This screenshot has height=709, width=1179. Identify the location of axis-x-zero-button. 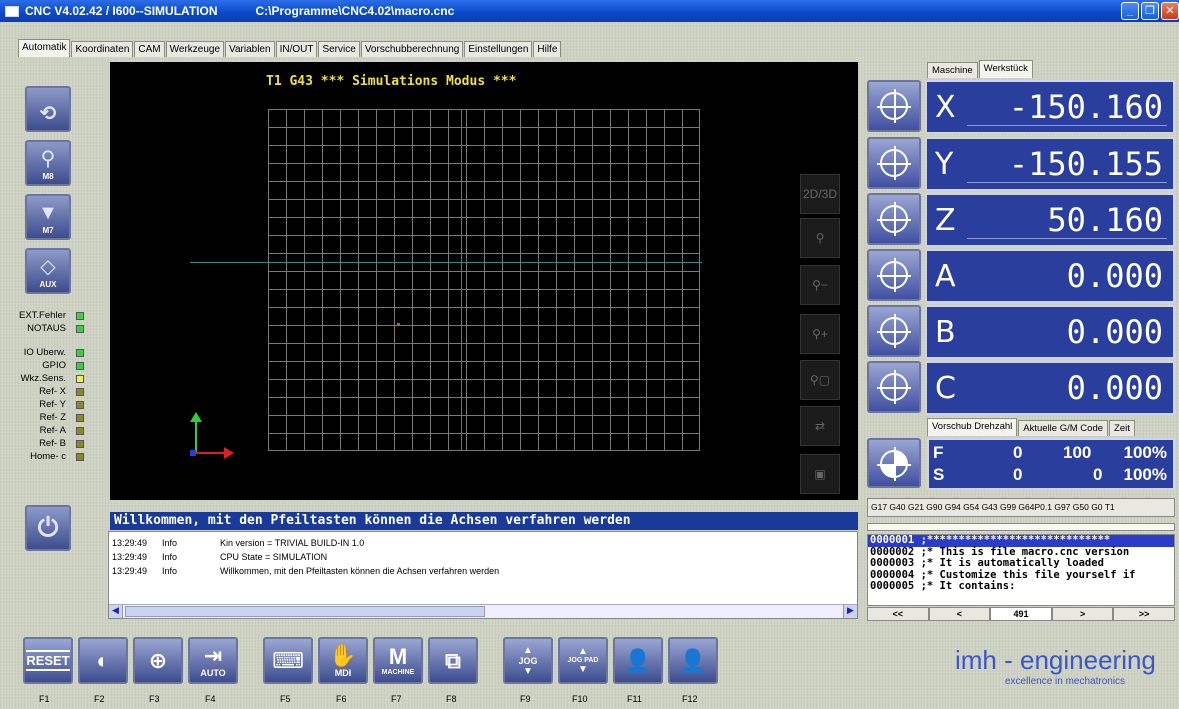
(894, 106).